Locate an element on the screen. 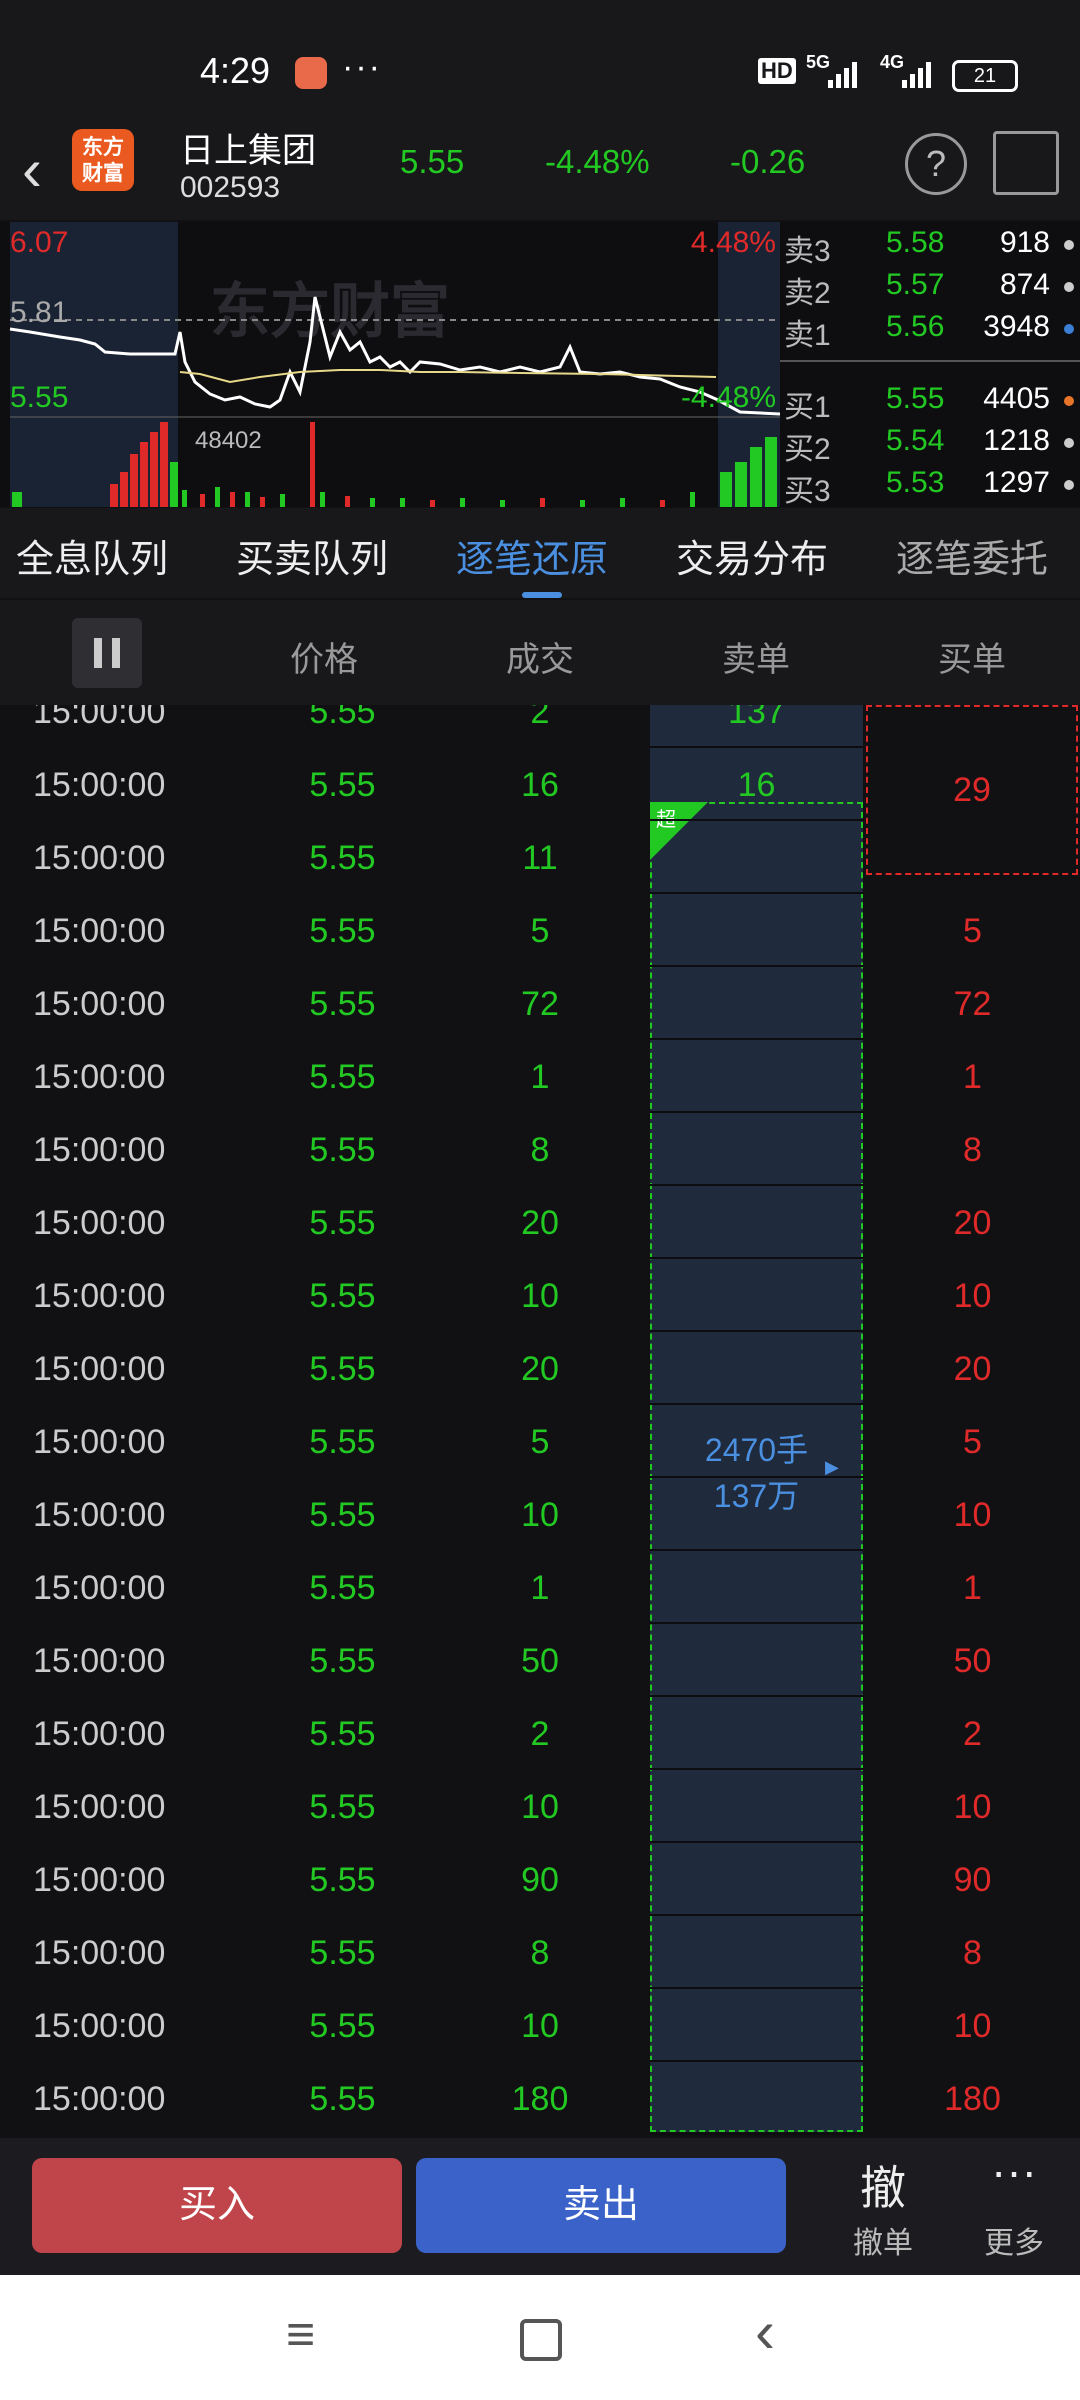 The width and height of the screenshot is (1080, 2400). more-icon: ··· is located at coordinates (1014, 2171).